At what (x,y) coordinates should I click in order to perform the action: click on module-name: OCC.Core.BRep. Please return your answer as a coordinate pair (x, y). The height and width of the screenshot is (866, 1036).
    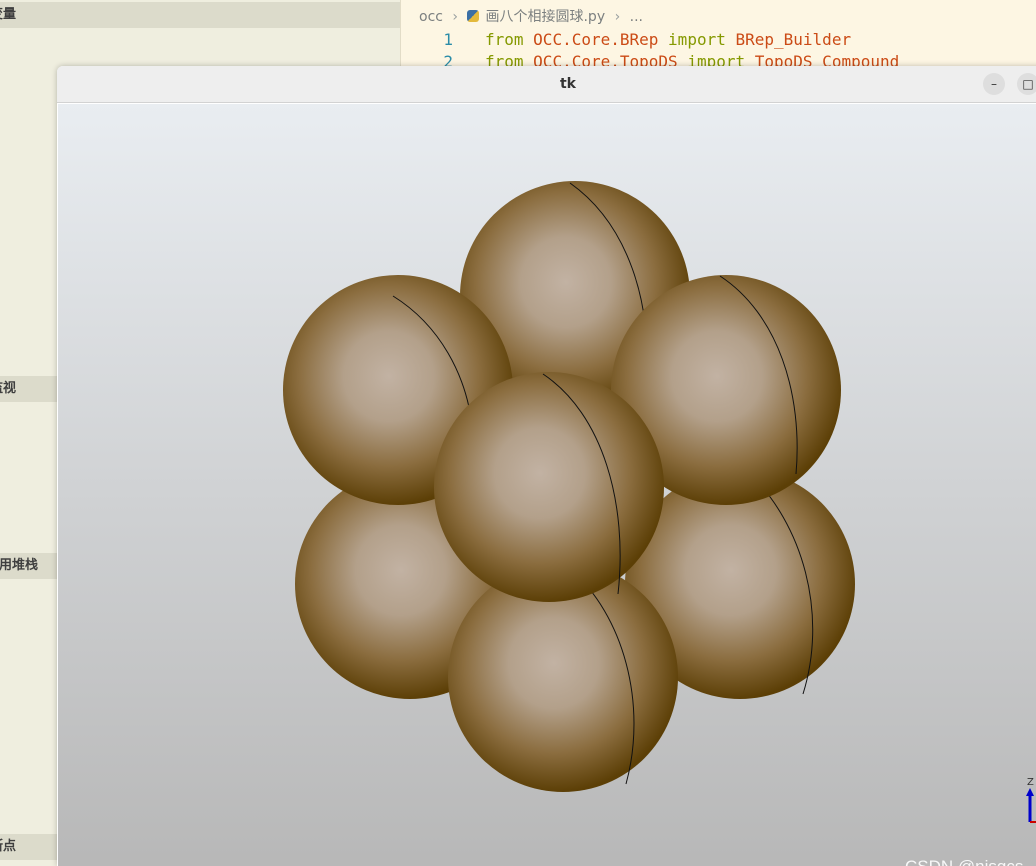
    Looking at the image, I should click on (596, 39).